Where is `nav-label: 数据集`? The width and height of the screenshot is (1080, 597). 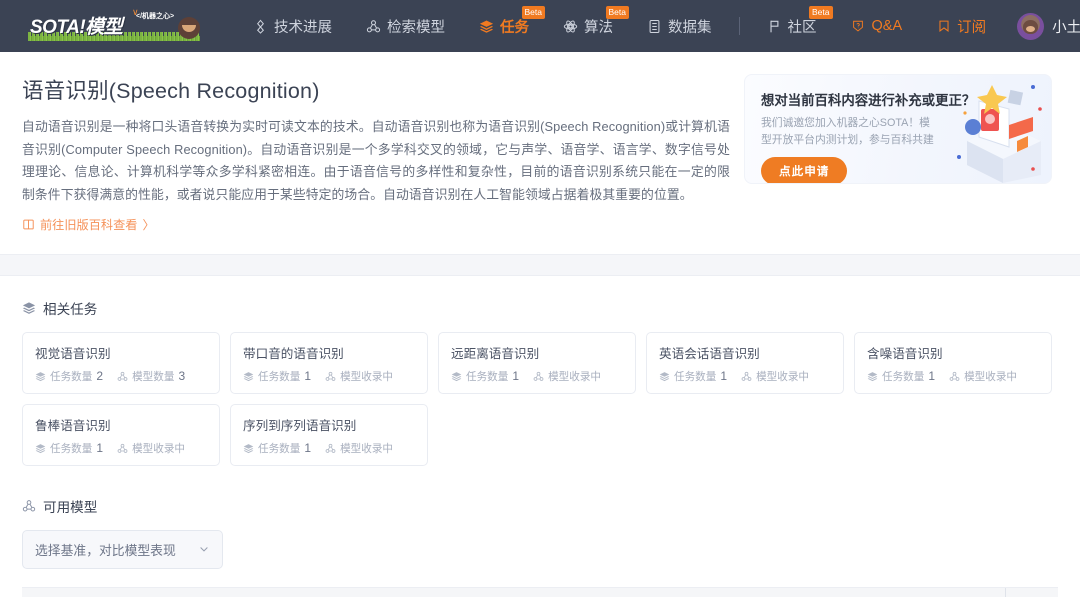 nav-label: 数据集 is located at coordinates (690, 27).